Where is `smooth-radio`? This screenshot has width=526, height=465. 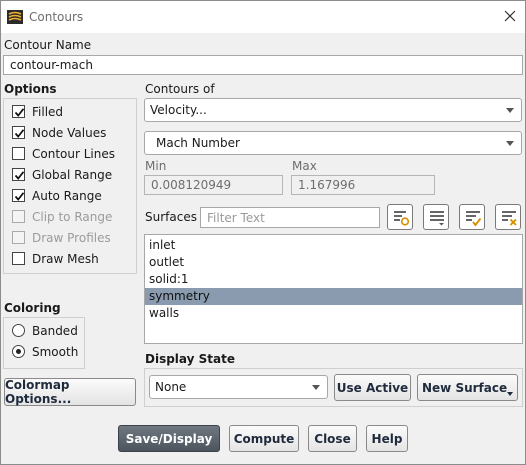
smooth-radio is located at coordinates (18, 351).